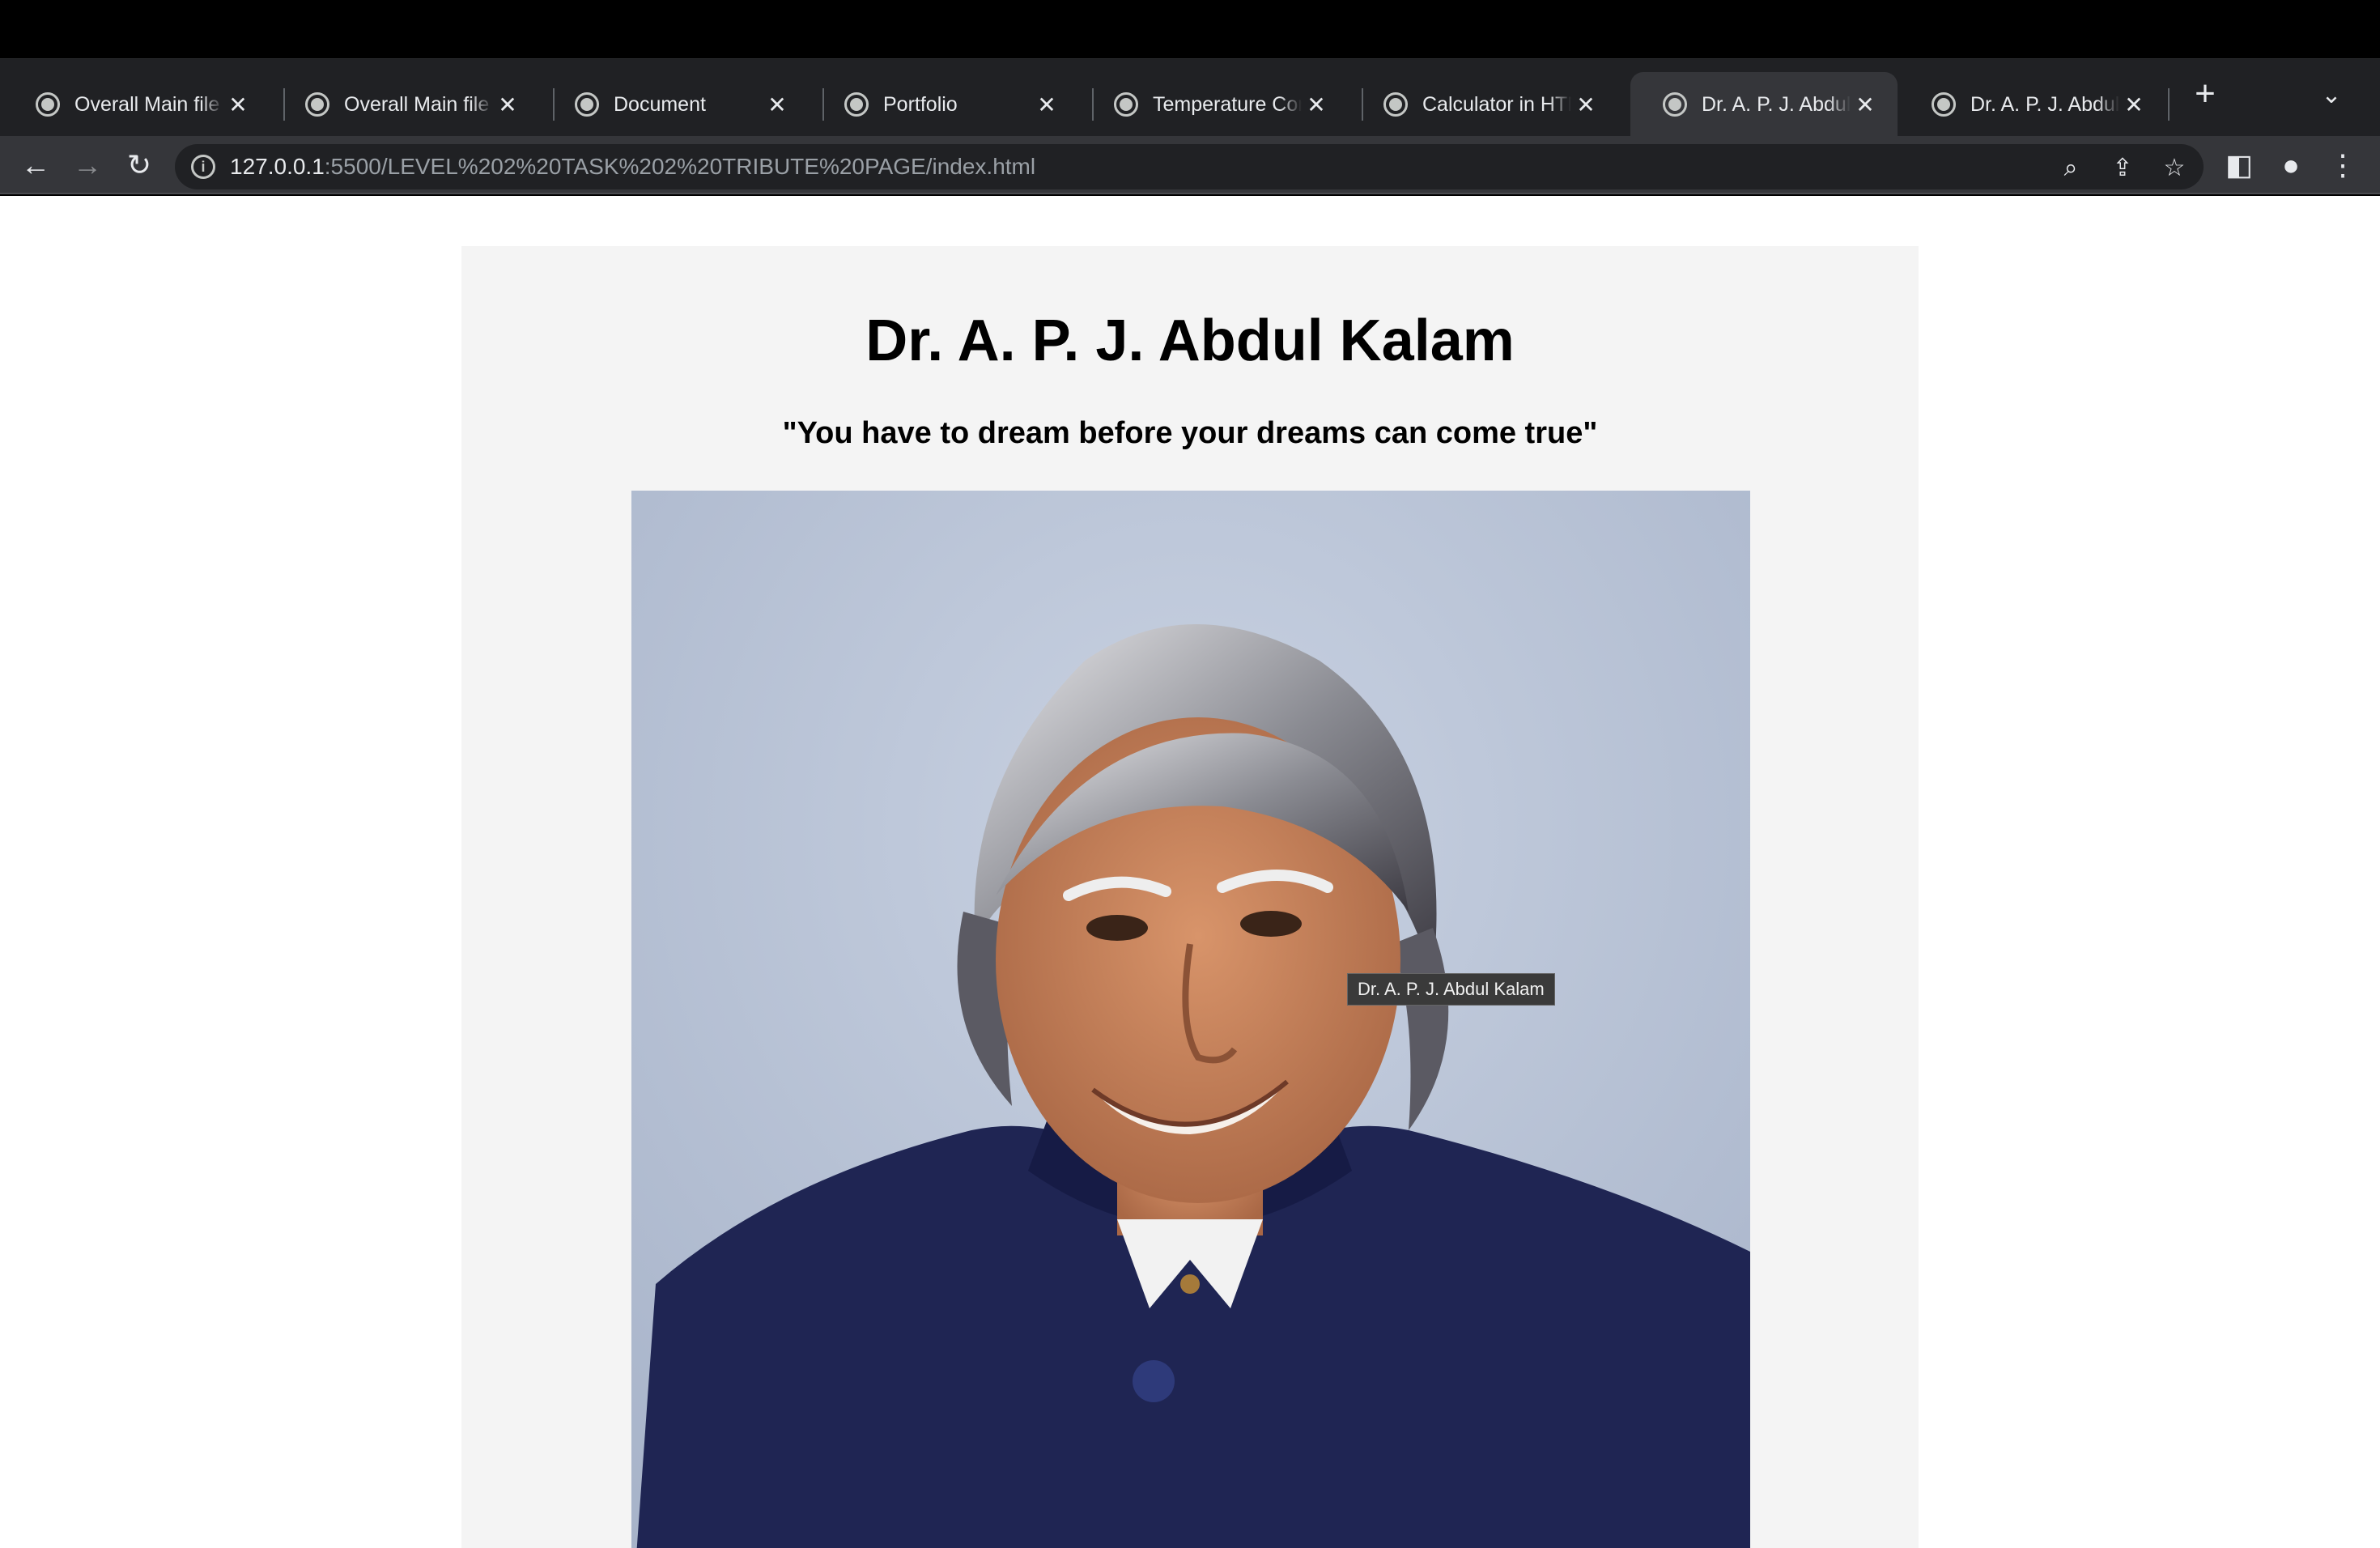 The height and width of the screenshot is (1548, 2380). Describe the element at coordinates (140, 166) in the screenshot. I see `reload-button: ↻` at that location.